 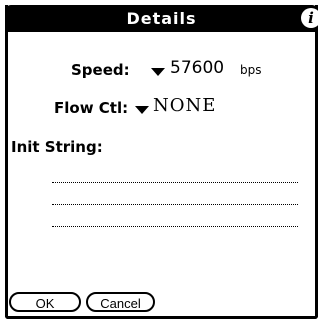 I want to click on speed-dropdown-icon, so click(x=158, y=72).